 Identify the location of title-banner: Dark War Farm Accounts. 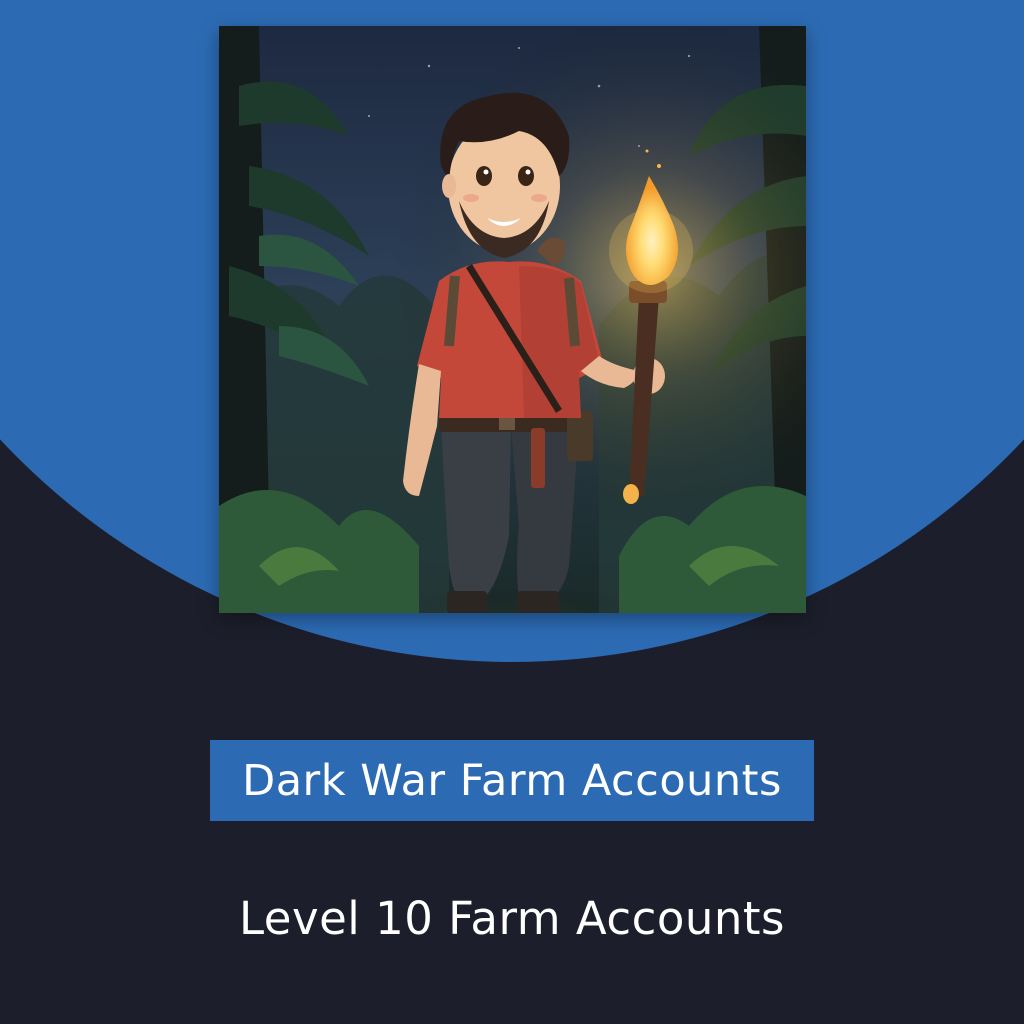
(512, 780).